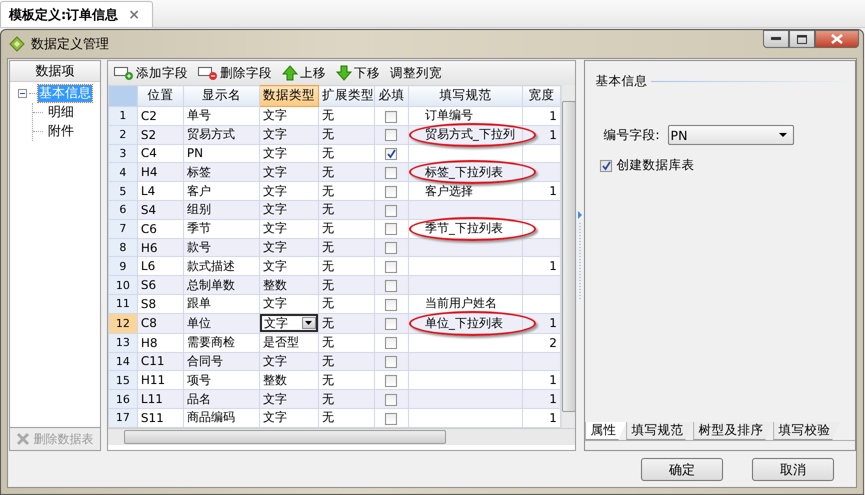 This screenshot has height=495, width=865. I want to click on table-cell: L4, so click(160, 191).